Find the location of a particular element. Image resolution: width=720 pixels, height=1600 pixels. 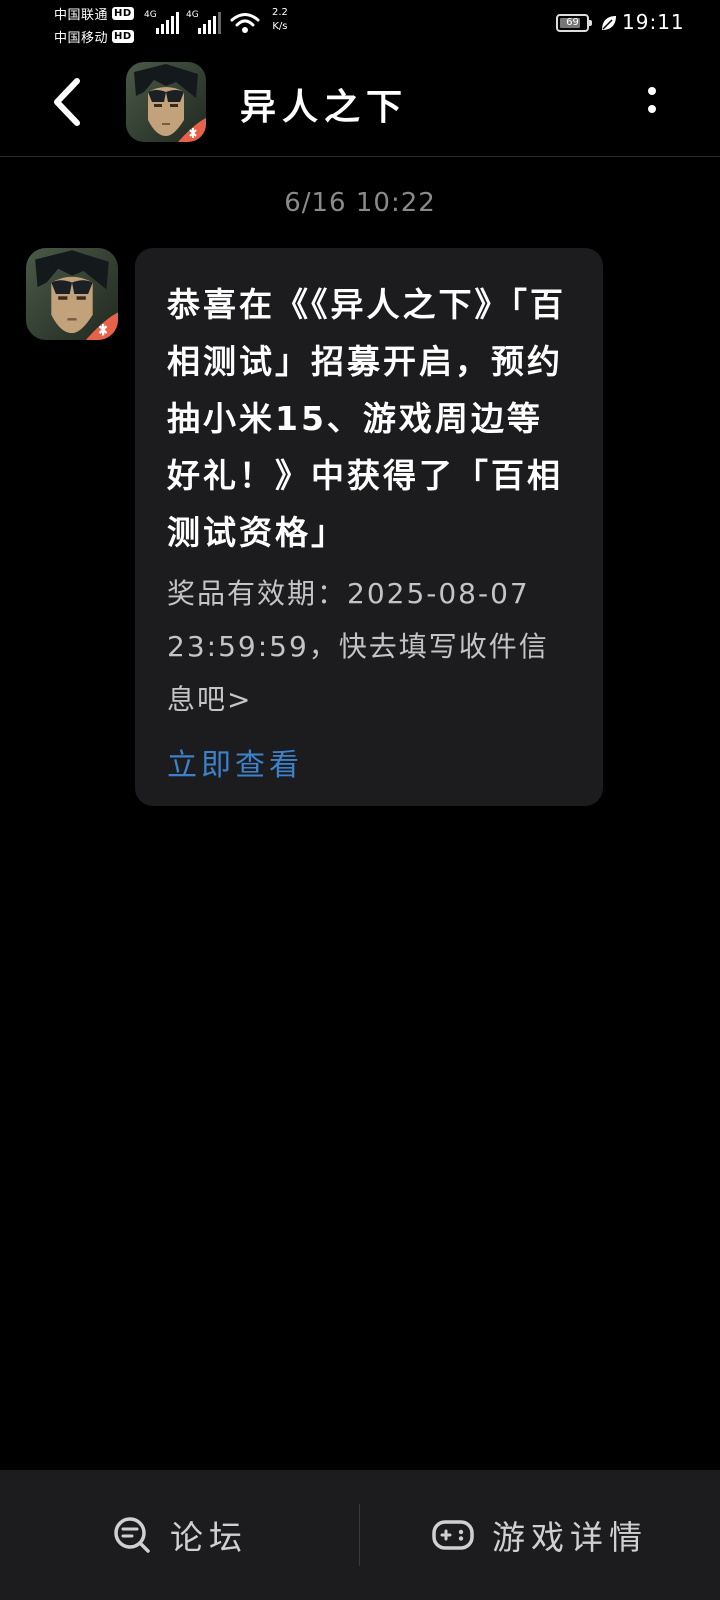

back-button is located at coordinates (67, 102).